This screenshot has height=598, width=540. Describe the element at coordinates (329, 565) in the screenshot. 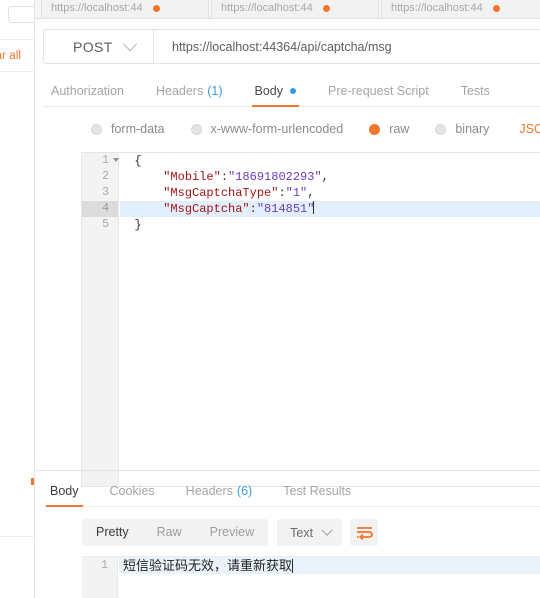

I see `response-body-text: 短信验证码无效，请重新获取` at that location.